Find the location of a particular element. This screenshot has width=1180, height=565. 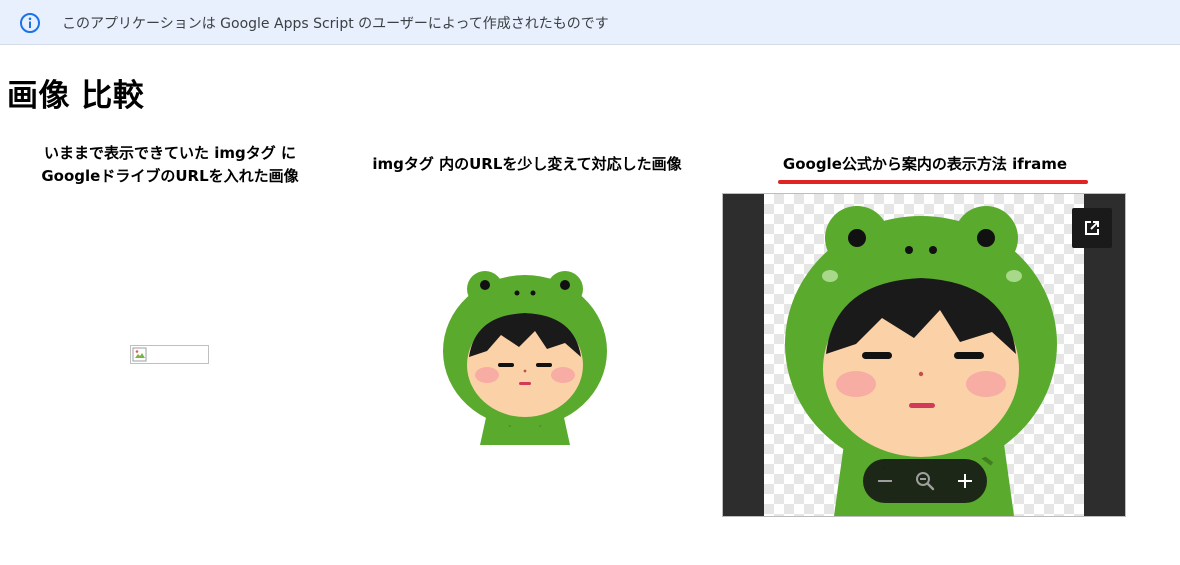

zoom-in-button is located at coordinates (965, 481).